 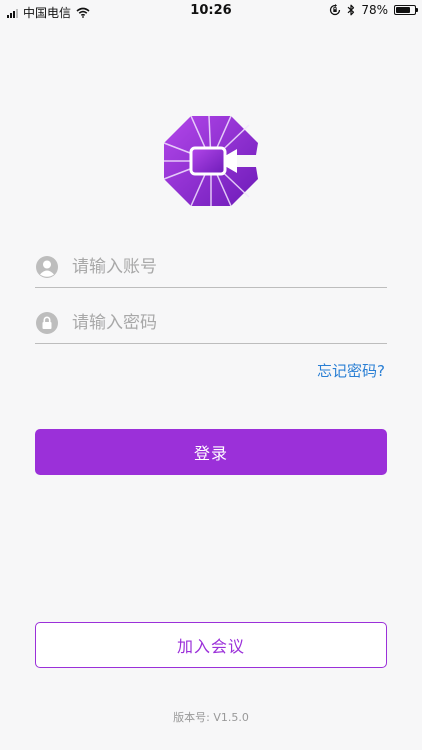 I want to click on user-icon, so click(x=47, y=267).